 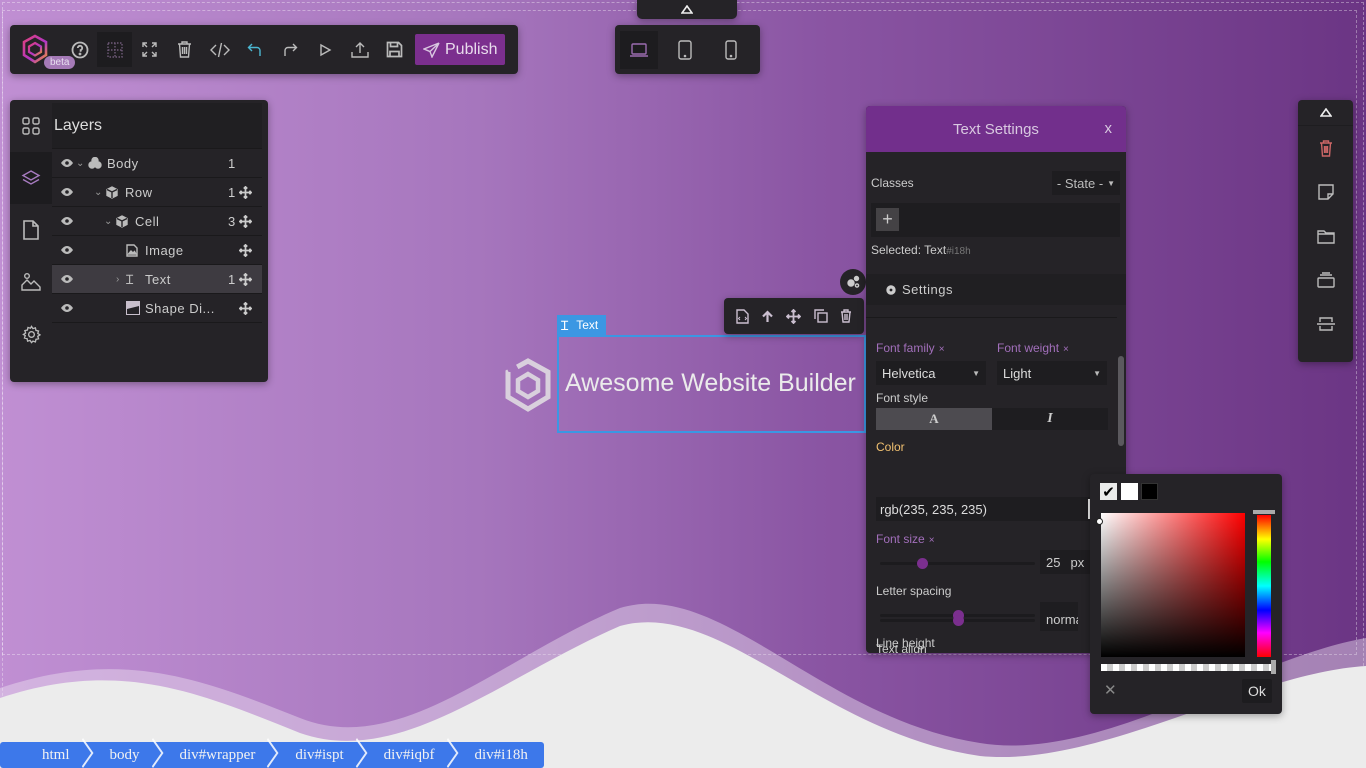 I want to click on saturation-picker-handle, so click(x=1099, y=521).